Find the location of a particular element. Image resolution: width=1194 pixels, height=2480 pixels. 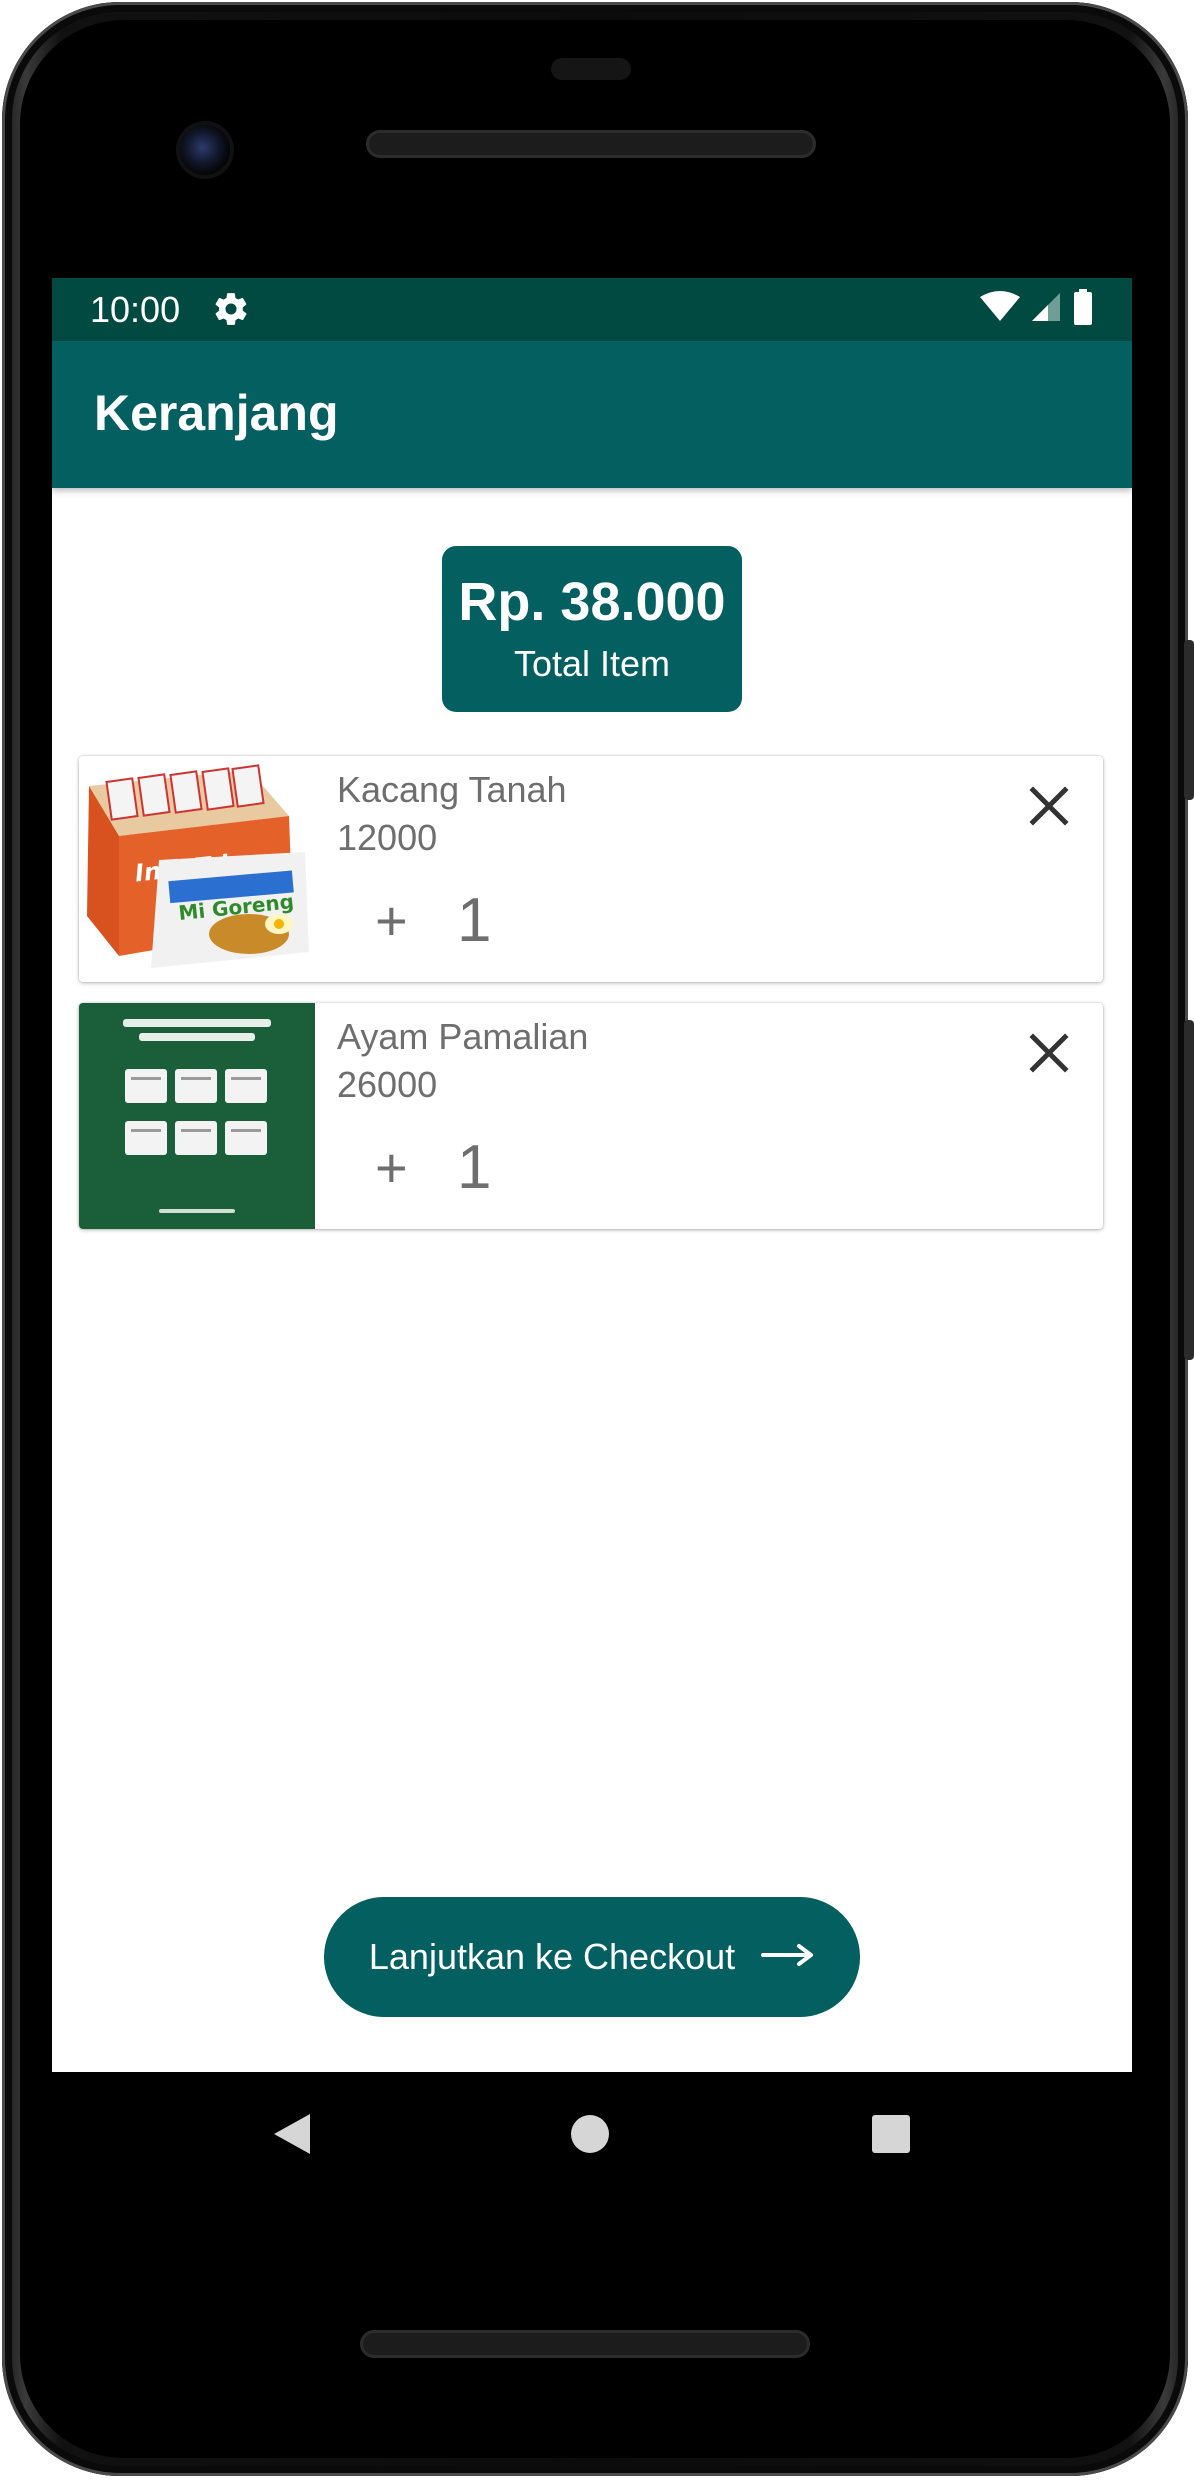

status-bar: 10:00 is located at coordinates (592, 309).